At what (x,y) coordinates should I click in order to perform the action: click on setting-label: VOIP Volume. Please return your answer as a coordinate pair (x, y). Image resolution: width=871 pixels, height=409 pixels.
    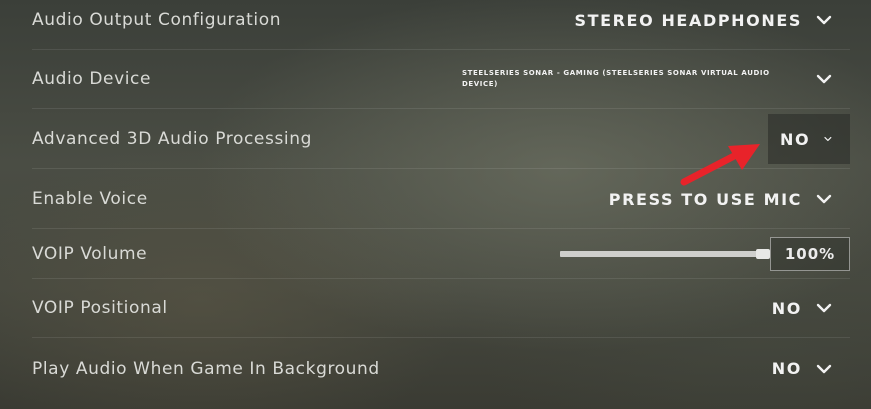
    Looking at the image, I should click on (90, 253).